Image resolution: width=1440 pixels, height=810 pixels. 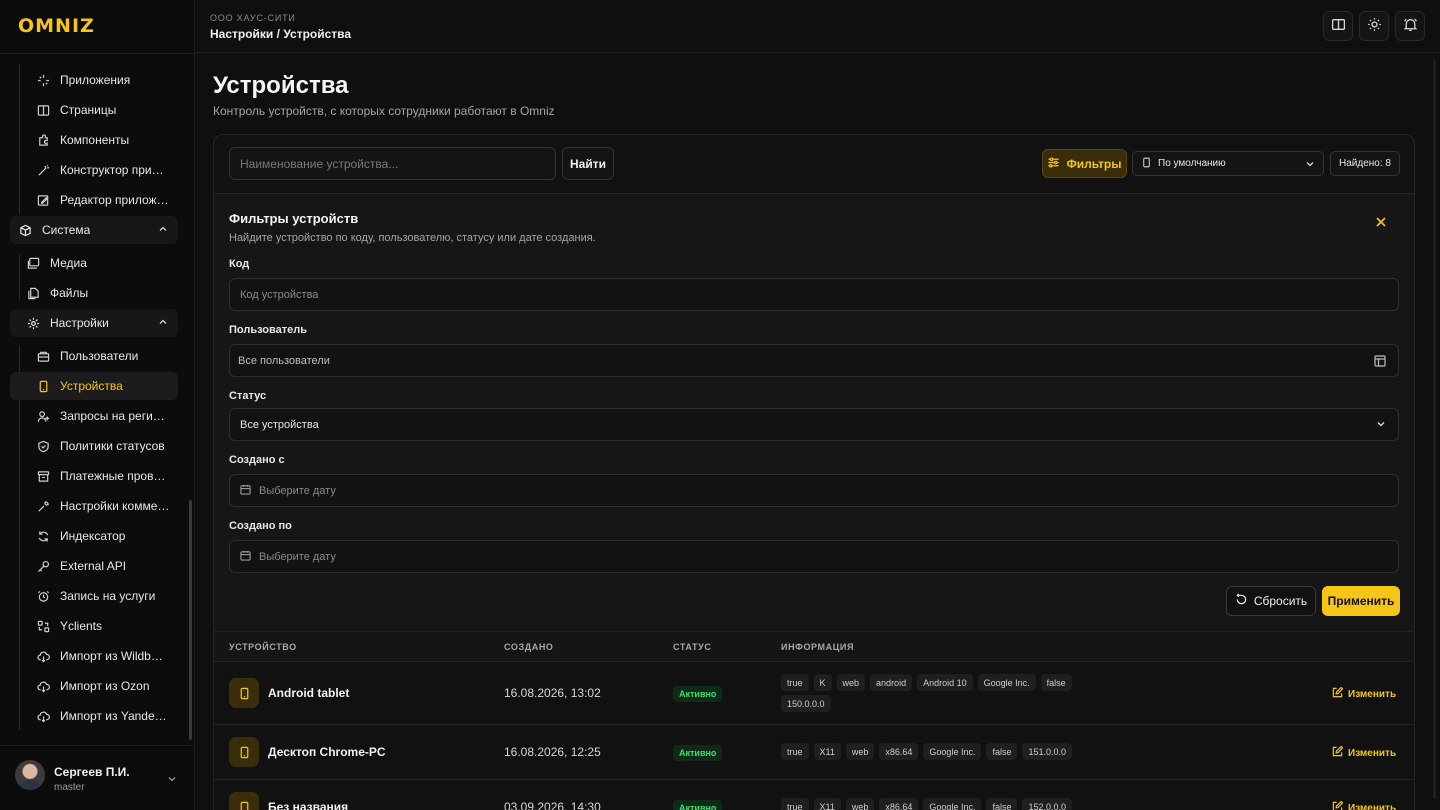 I want to click on sort-select: По умолчанию, so click(x=1228, y=163).